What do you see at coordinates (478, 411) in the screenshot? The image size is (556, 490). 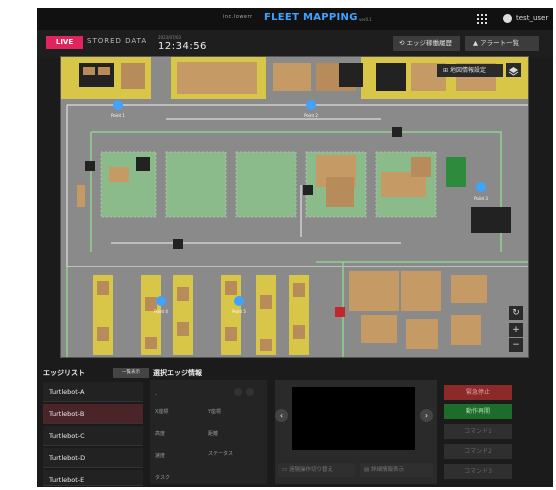 I see `resume-button: 動作再開` at bounding box center [478, 411].